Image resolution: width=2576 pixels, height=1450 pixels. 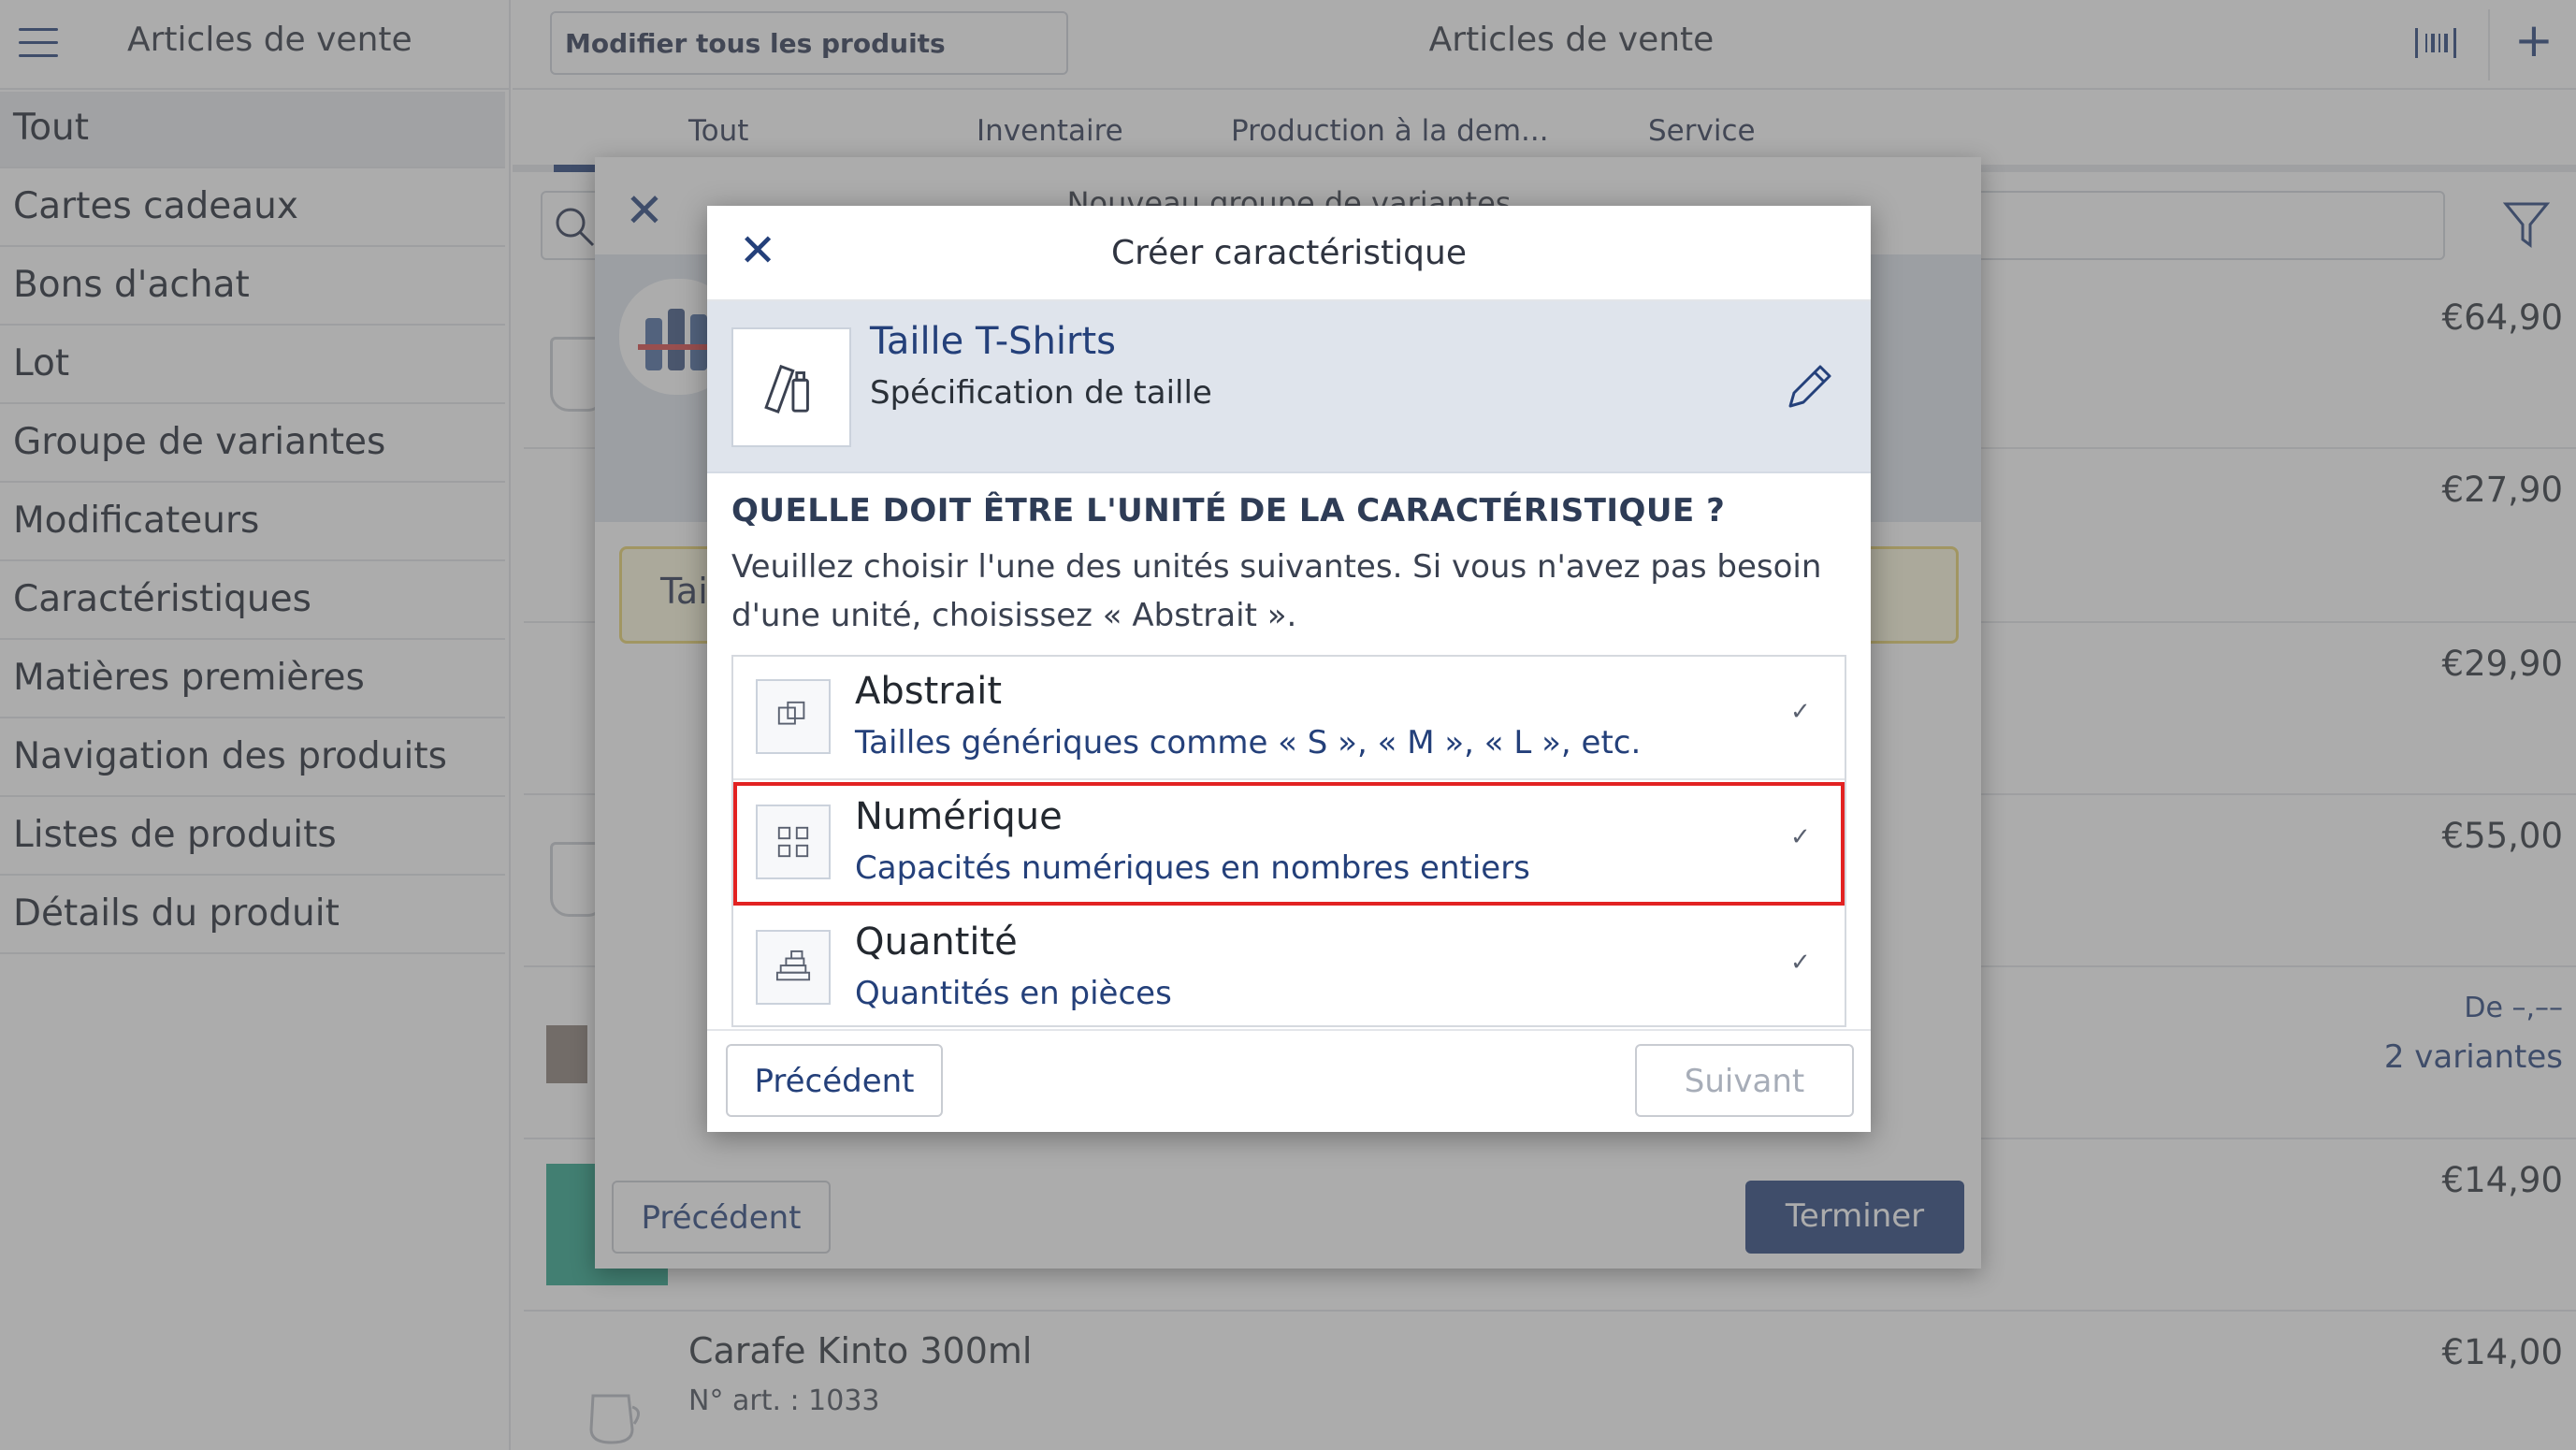 I want to click on feature-description: Spécification de taille, so click(x=1041, y=393).